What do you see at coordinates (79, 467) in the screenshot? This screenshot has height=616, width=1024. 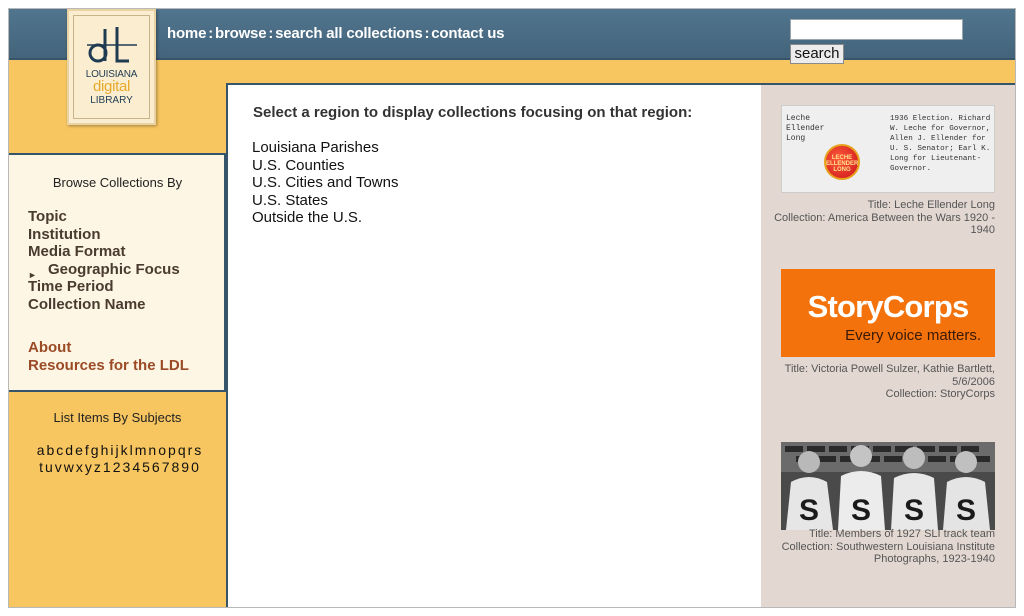 I see `subject-letter-link: x` at bounding box center [79, 467].